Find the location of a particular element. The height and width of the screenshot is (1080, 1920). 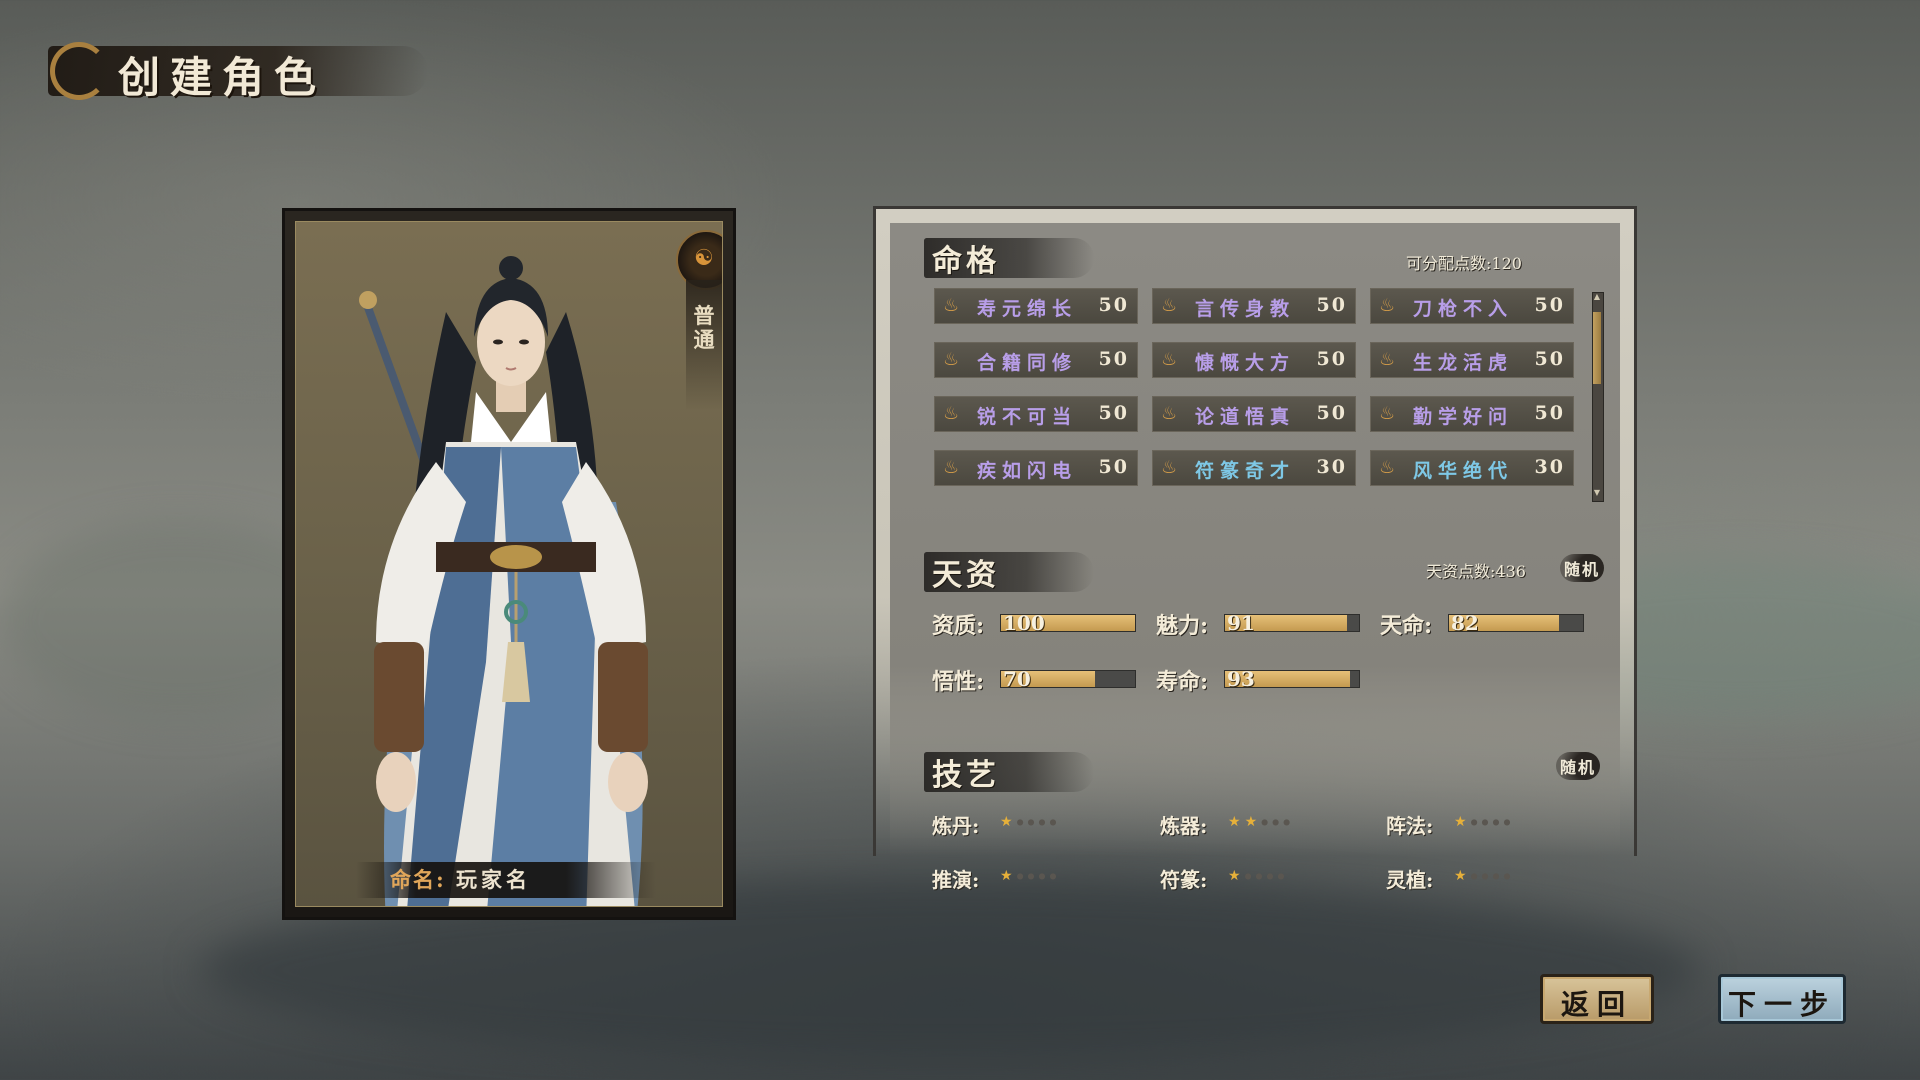

talent-stat-bar: 100 is located at coordinates (1068, 623).